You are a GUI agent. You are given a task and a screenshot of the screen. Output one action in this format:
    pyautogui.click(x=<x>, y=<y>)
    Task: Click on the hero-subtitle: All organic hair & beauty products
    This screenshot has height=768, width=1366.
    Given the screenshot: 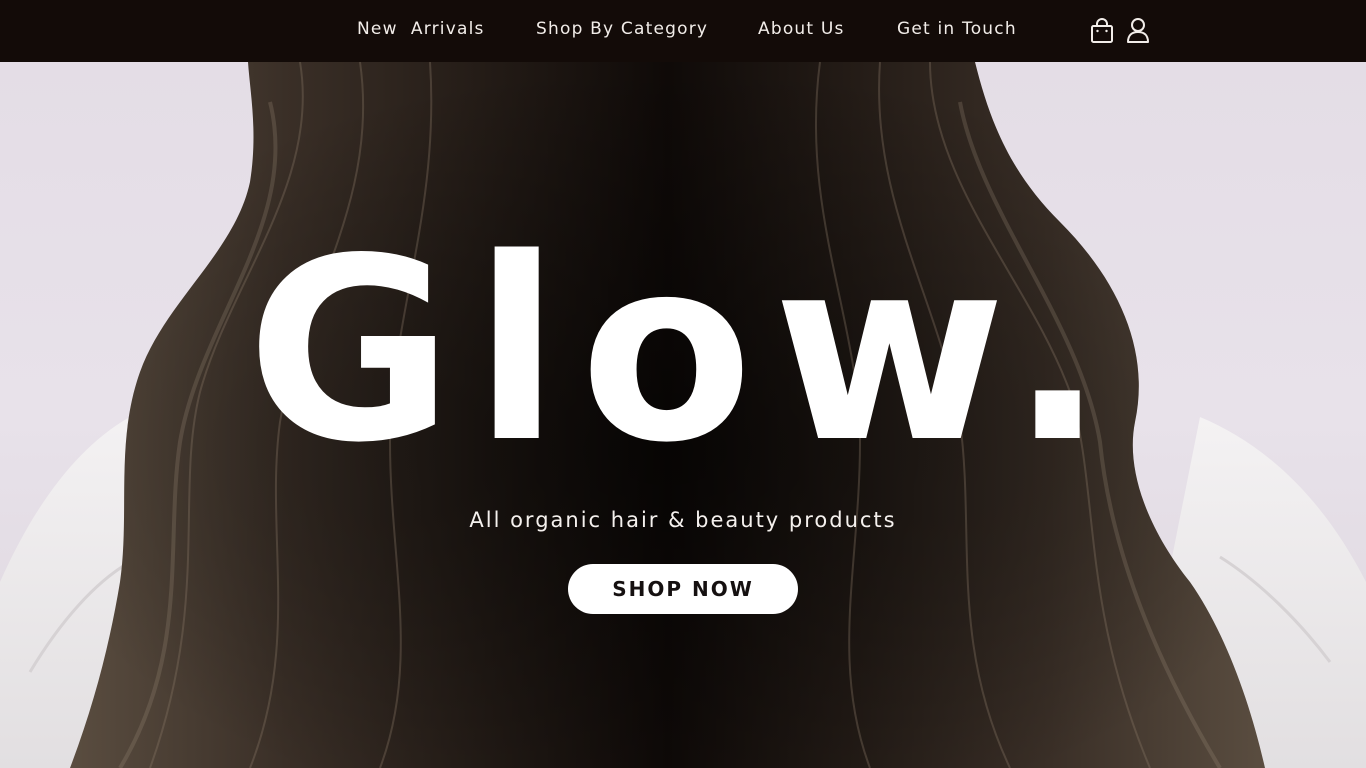 What is the action you would take?
    pyautogui.click(x=683, y=520)
    